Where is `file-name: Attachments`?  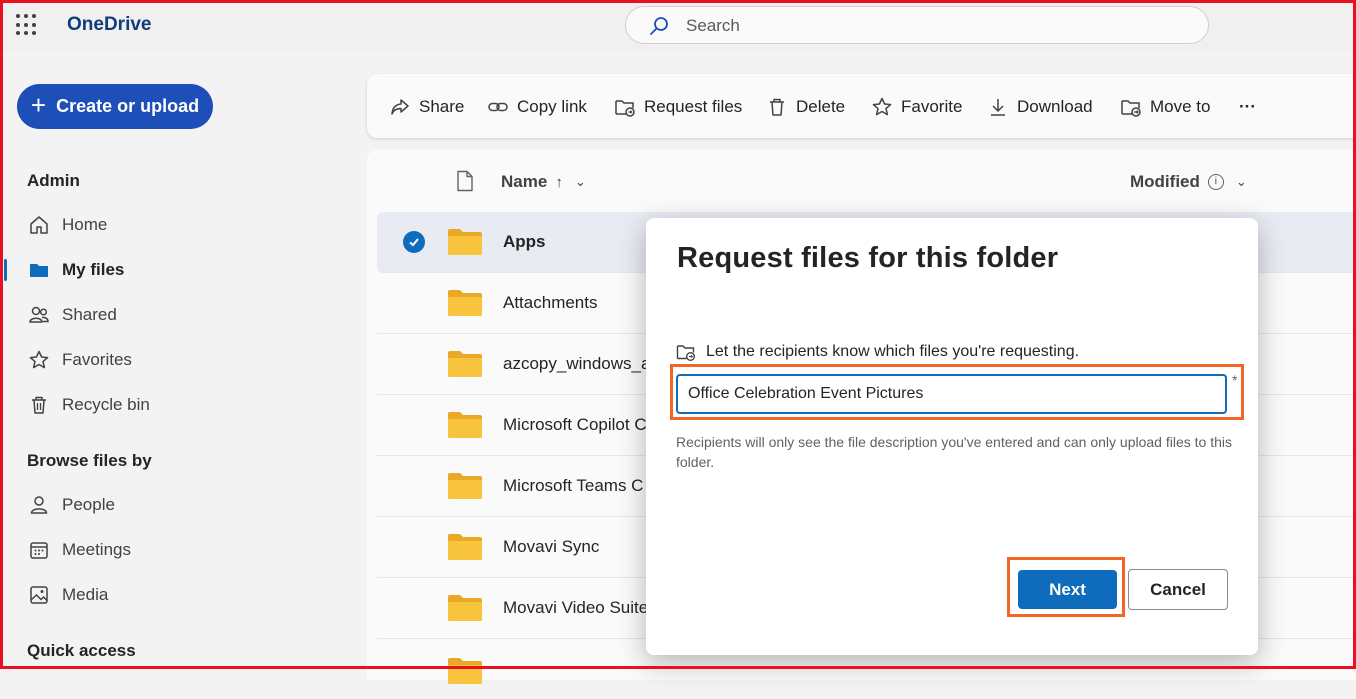
file-name: Attachments is located at coordinates (550, 303).